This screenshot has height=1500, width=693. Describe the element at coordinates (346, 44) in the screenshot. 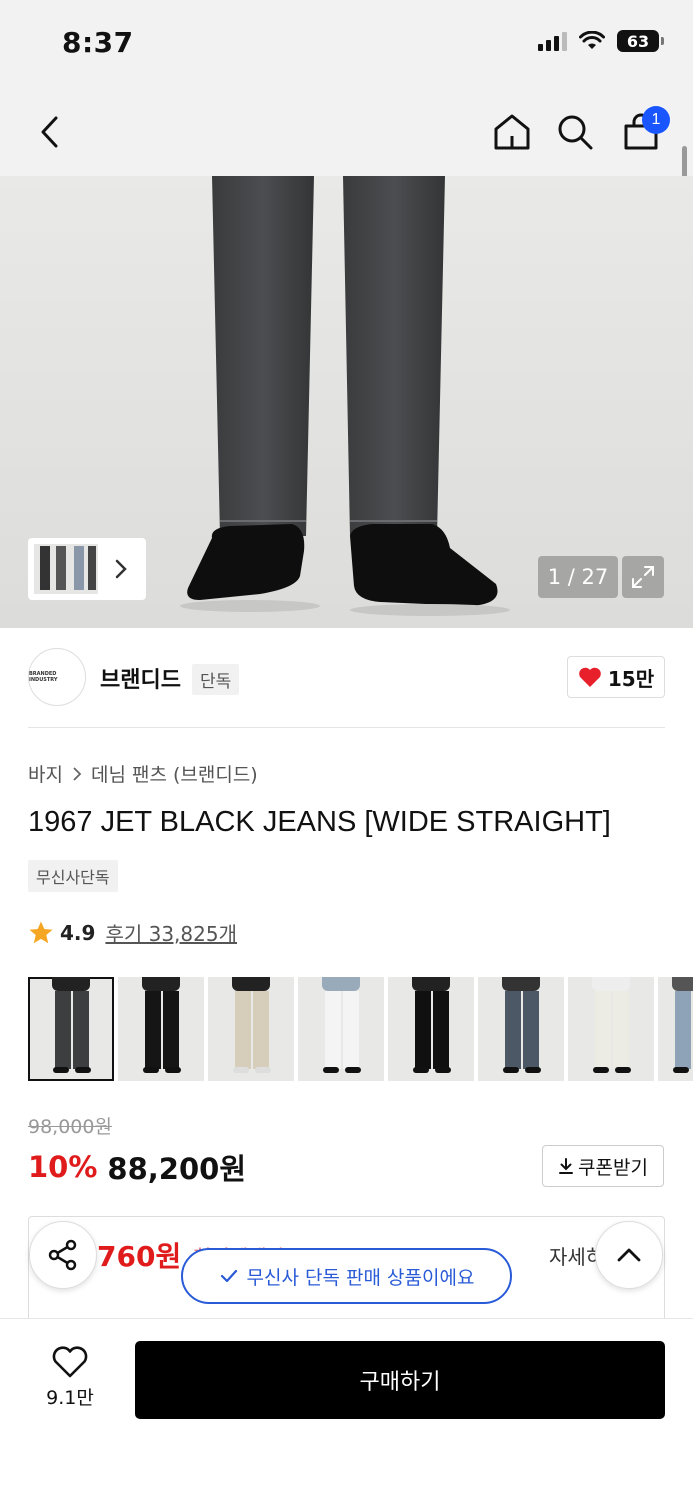

I see `status-bar: 8:37 63` at that location.